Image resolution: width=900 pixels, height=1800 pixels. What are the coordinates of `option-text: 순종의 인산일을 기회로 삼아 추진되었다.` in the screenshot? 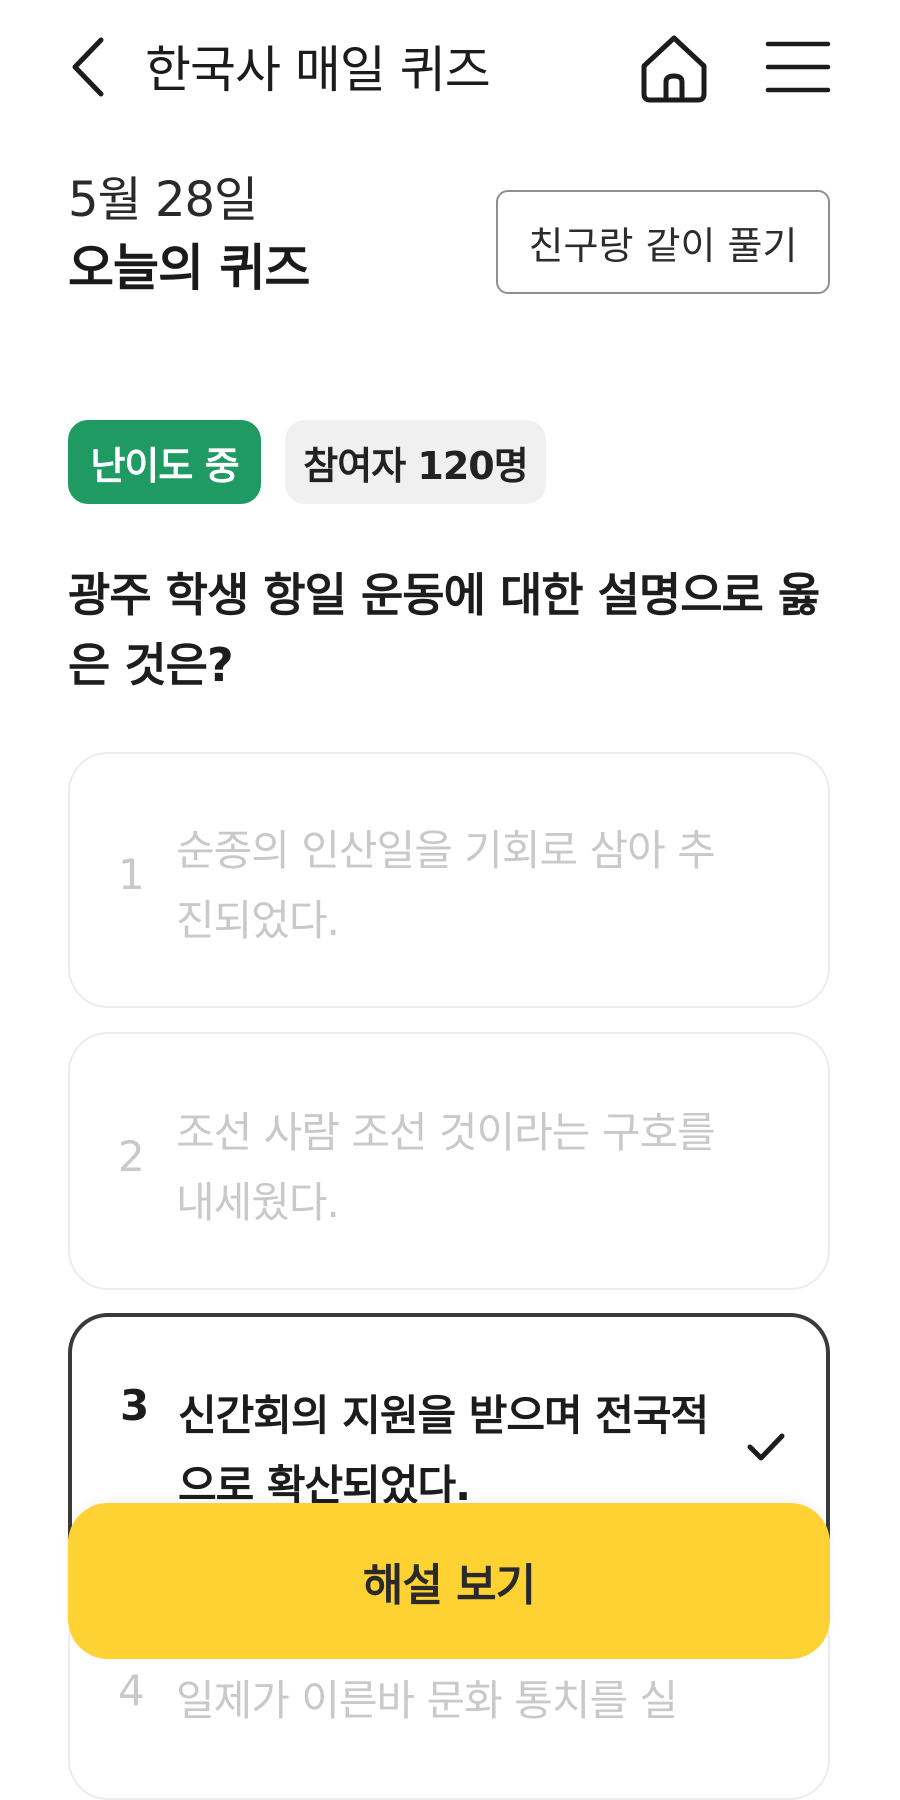 It's located at (446, 885).